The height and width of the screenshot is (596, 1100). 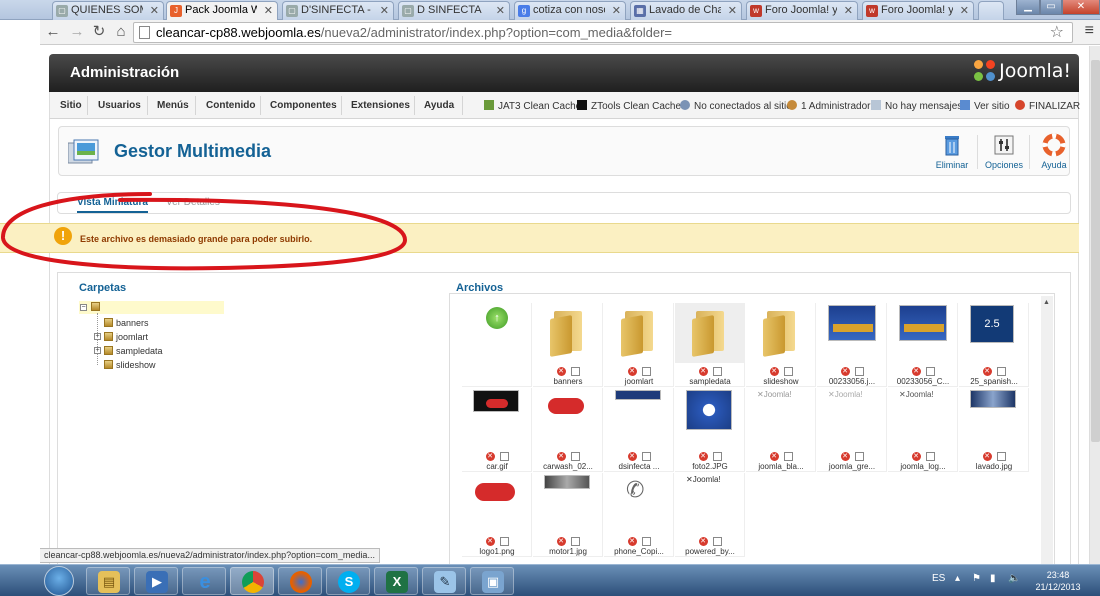 I want to click on taskbar-firefox, so click(x=300, y=581).